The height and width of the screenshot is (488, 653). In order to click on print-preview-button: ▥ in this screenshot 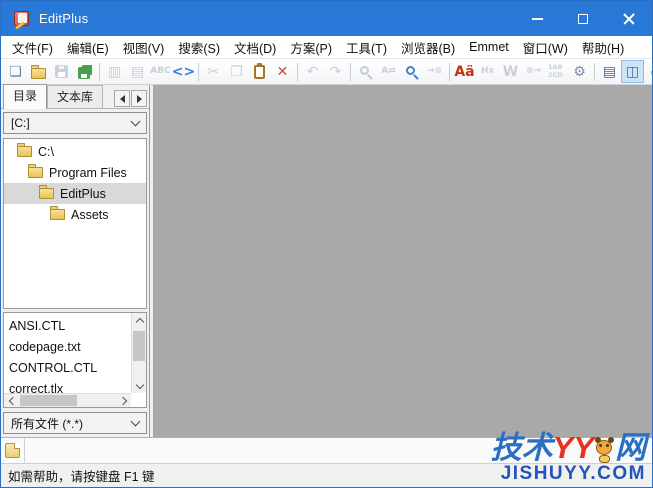, I will do `click(114, 71)`.